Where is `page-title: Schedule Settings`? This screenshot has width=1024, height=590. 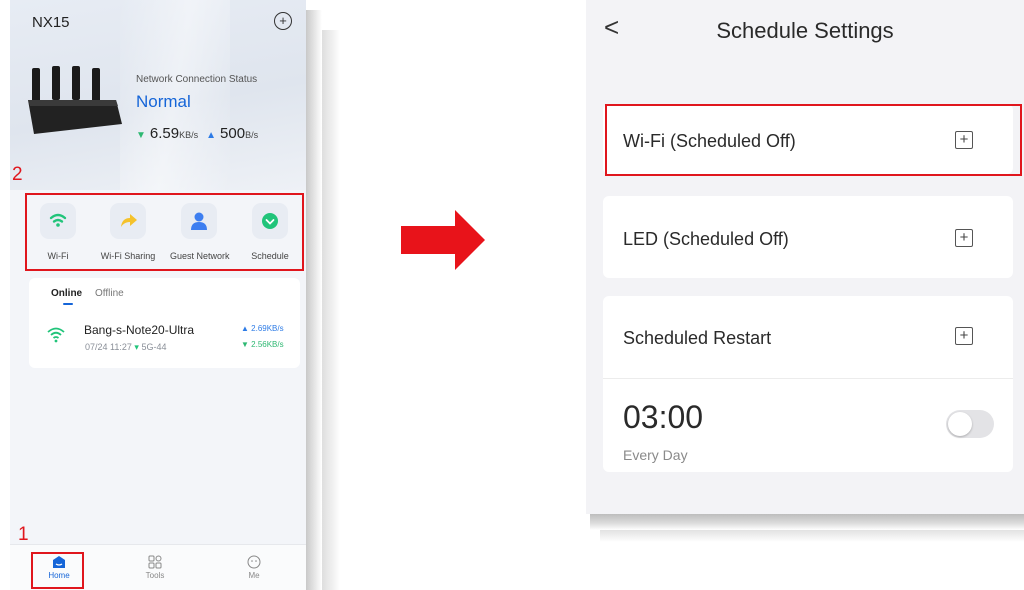 page-title: Schedule Settings is located at coordinates (805, 30).